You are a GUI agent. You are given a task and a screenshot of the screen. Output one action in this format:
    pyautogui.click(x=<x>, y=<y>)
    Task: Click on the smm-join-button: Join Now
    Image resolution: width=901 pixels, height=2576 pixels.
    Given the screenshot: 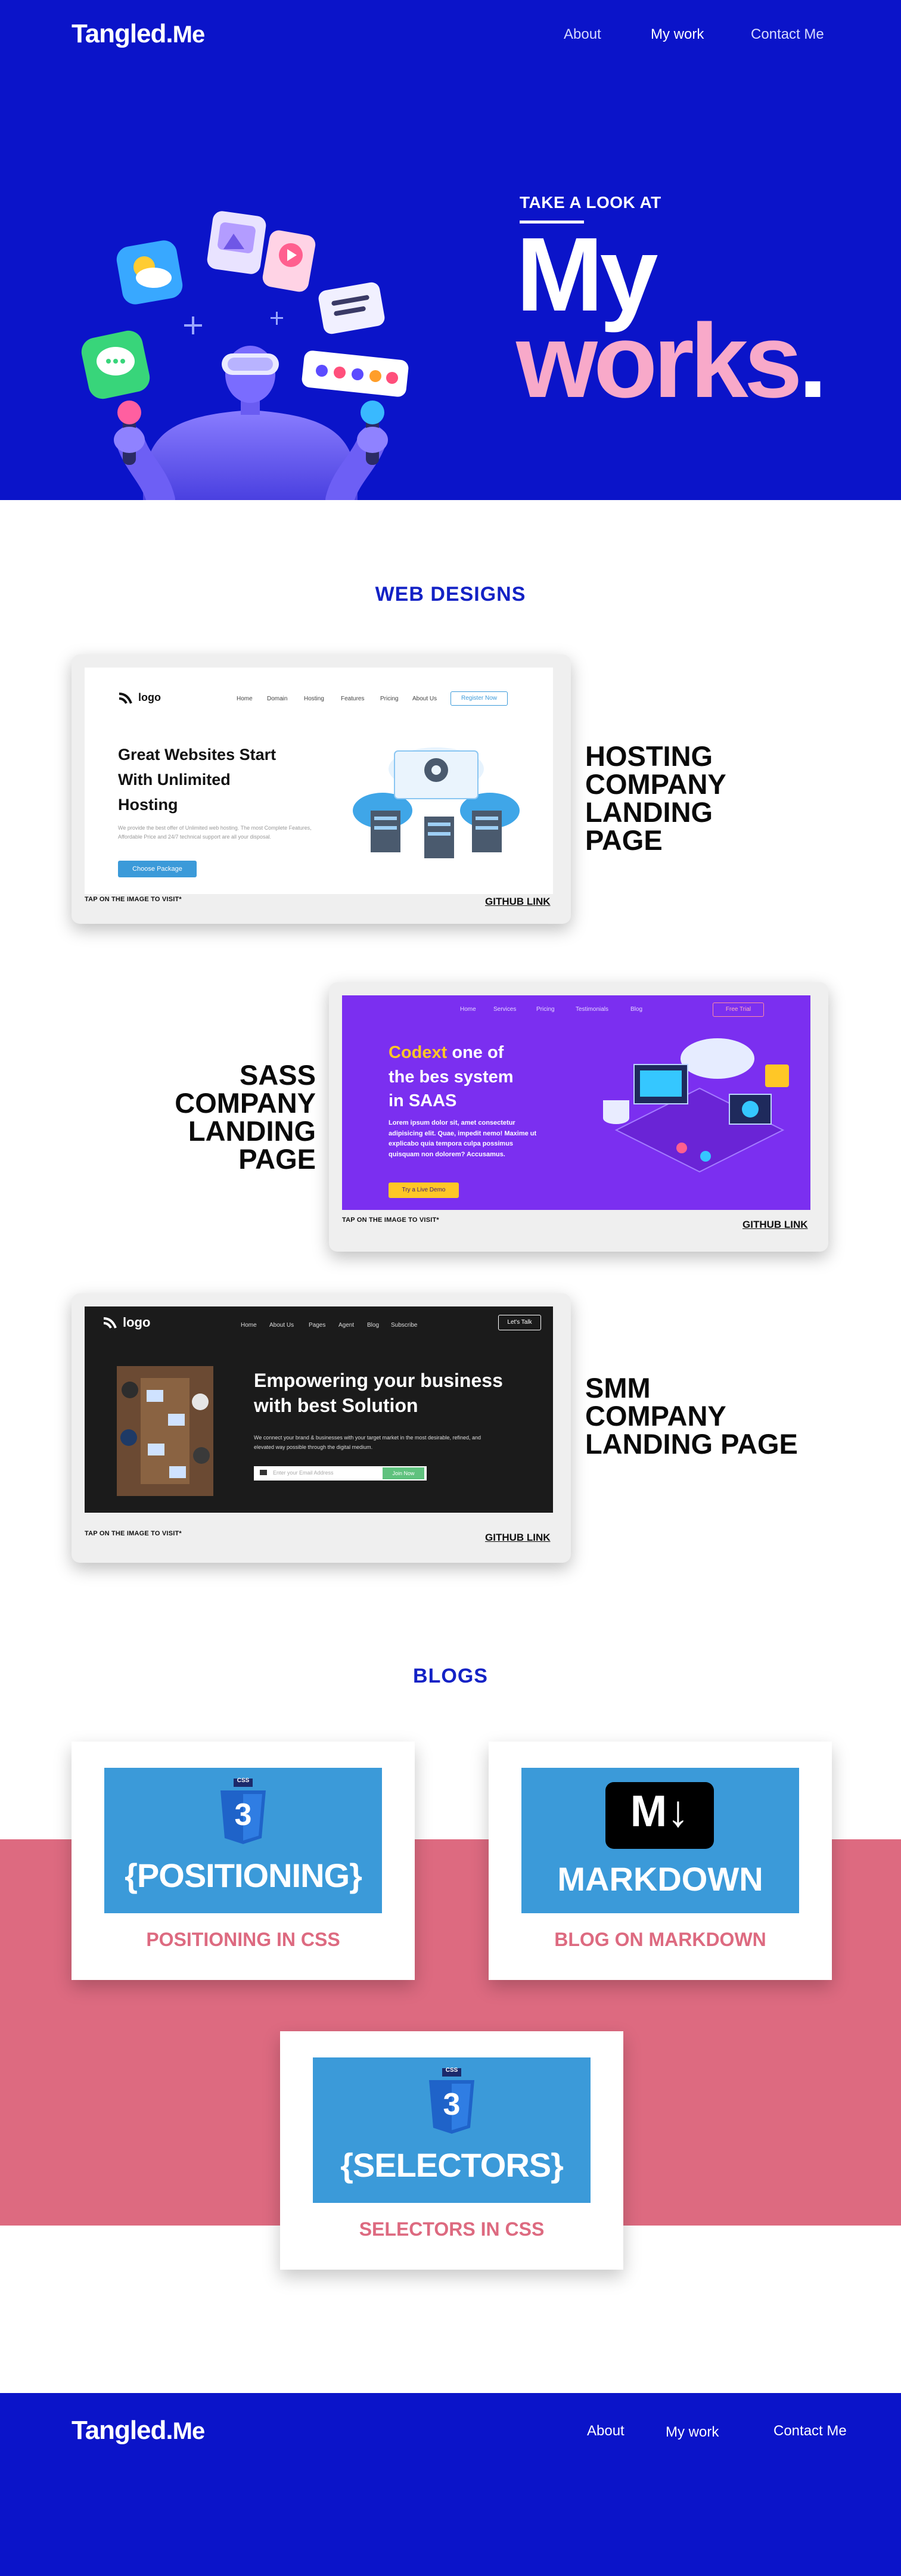 What is the action you would take?
    pyautogui.click(x=404, y=1473)
    